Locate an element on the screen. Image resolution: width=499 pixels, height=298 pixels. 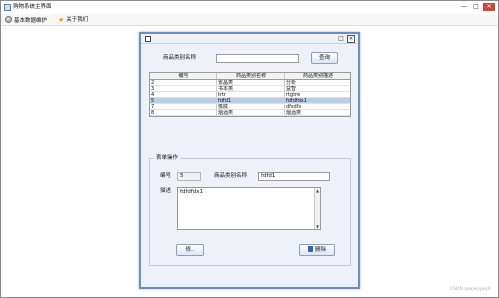
id-field: 5 is located at coordinates (189, 176).